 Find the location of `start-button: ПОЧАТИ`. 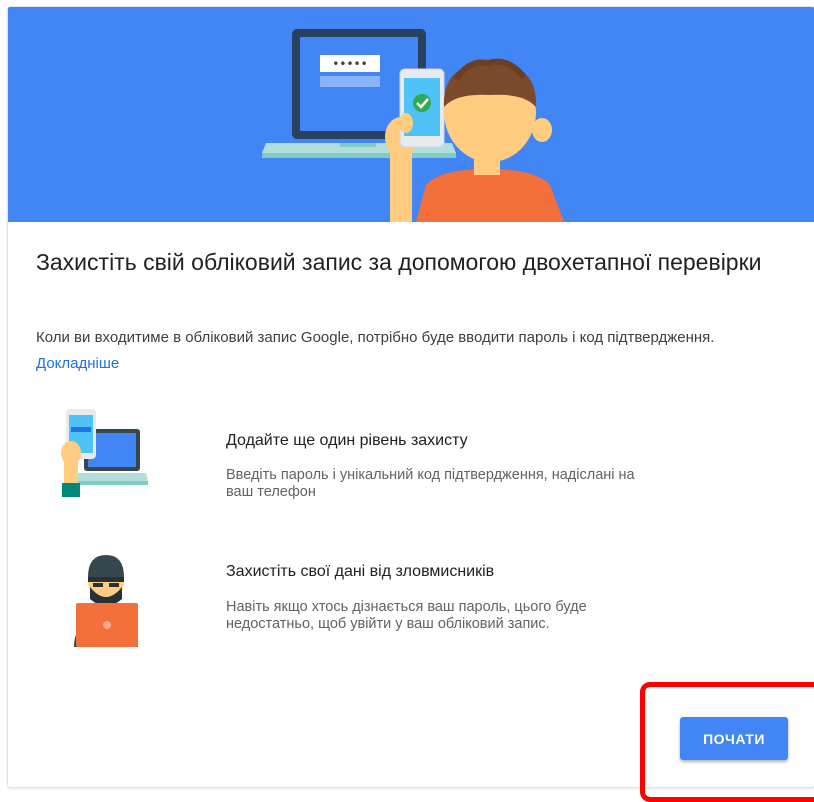

start-button: ПОЧАТИ is located at coordinates (734, 738).